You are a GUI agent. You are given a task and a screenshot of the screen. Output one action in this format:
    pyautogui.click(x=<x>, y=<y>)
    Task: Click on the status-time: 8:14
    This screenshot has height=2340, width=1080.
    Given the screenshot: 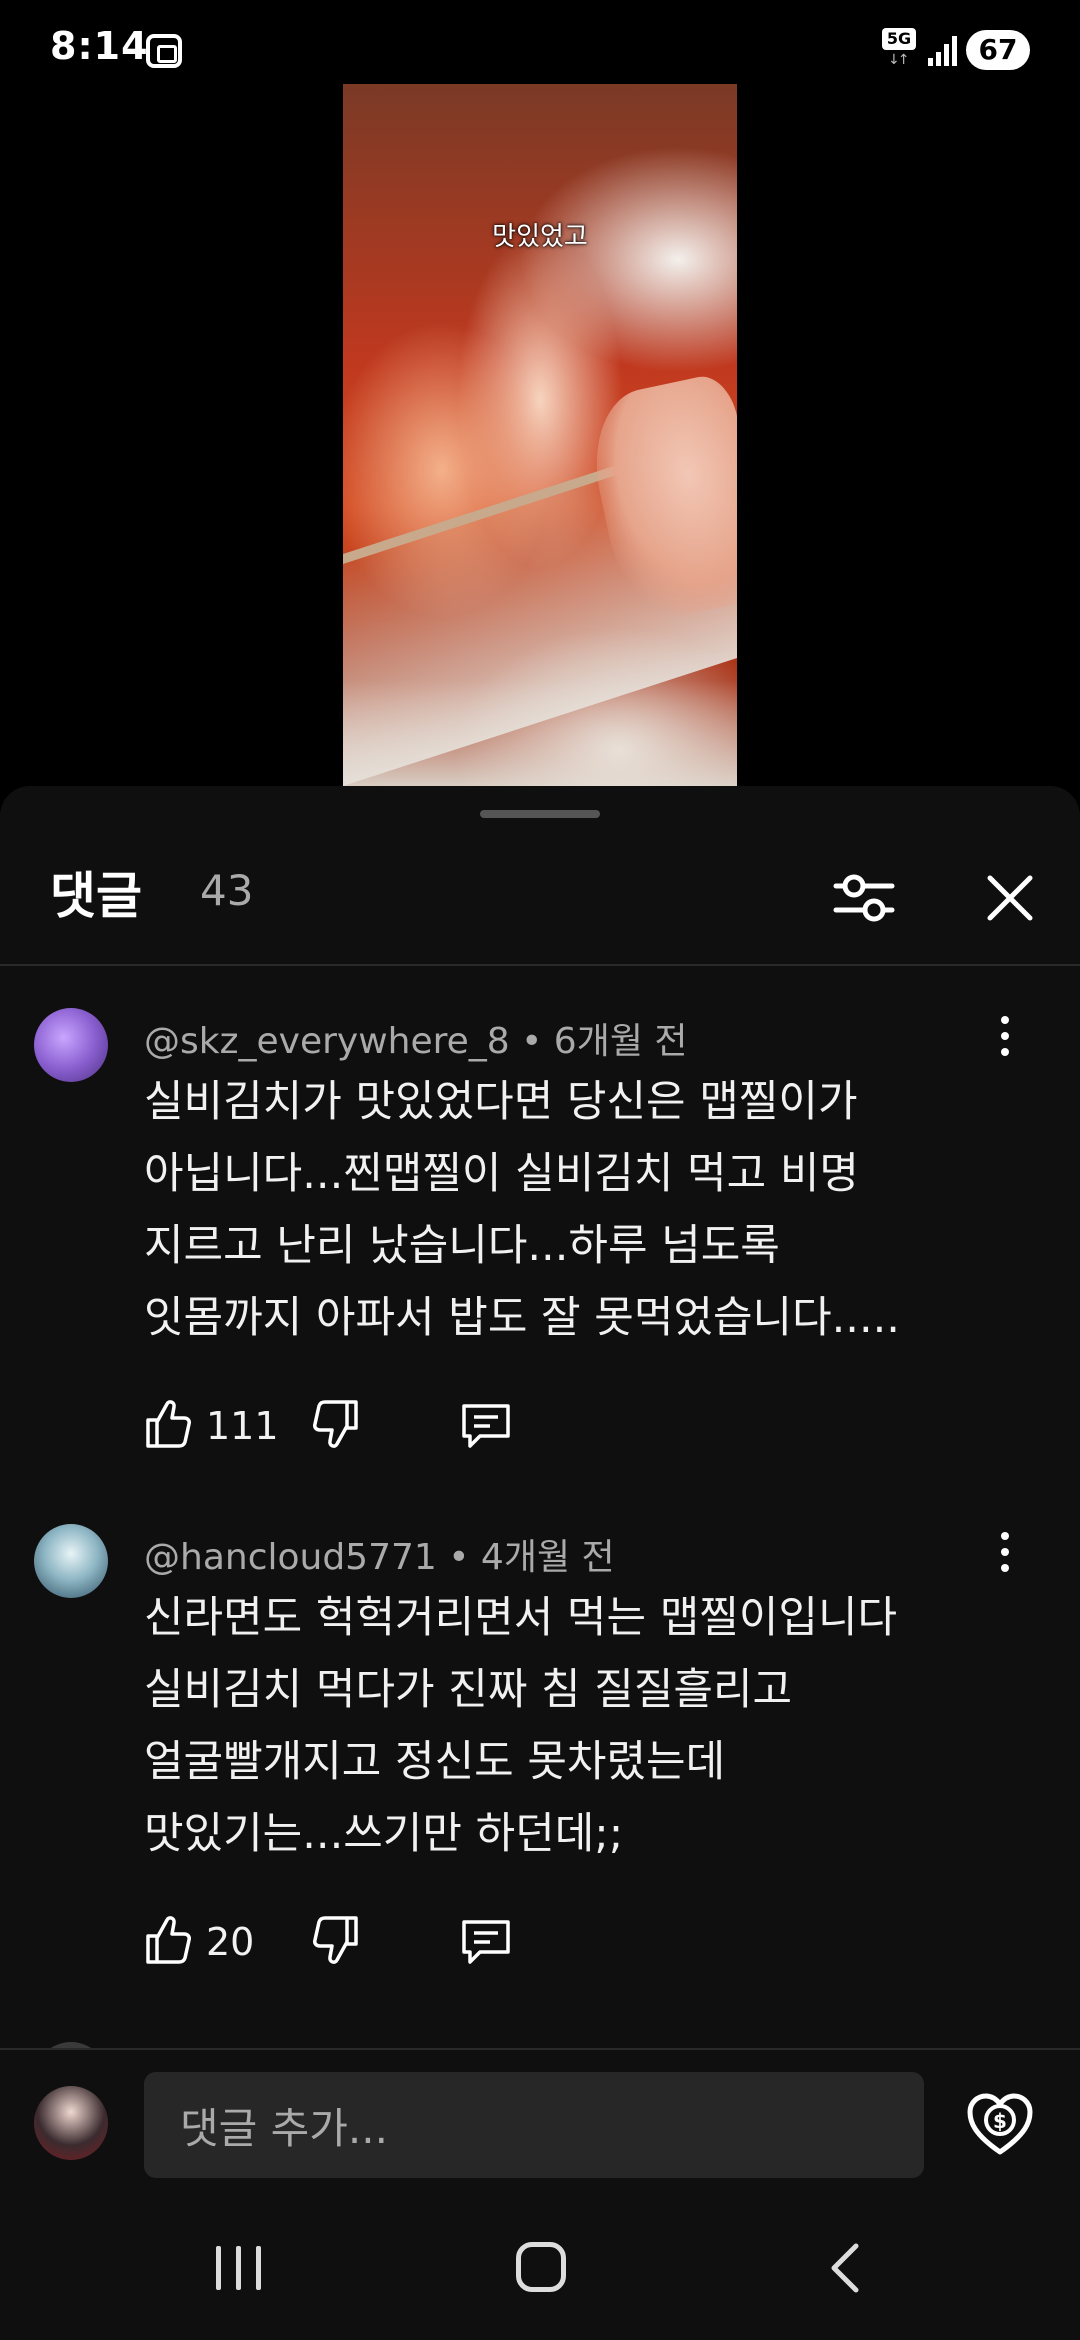 What is the action you would take?
    pyautogui.click(x=99, y=46)
    